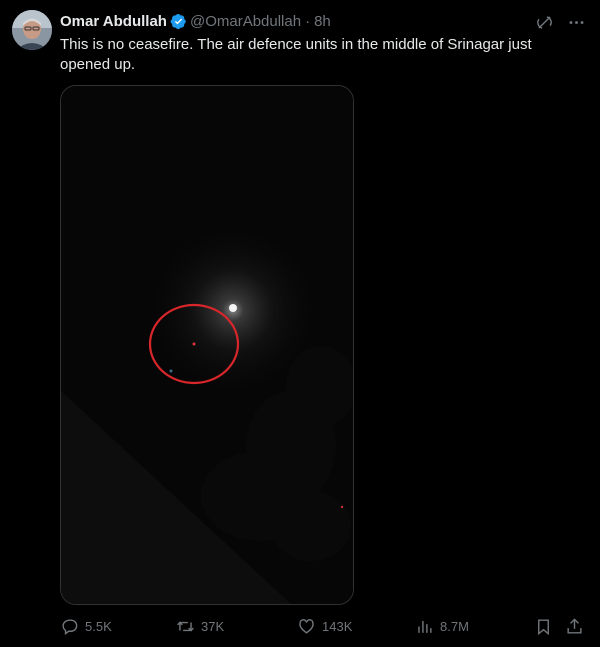  What do you see at coordinates (245, 21) in the screenshot?
I see `author-handle: @OmarAbdullah` at bounding box center [245, 21].